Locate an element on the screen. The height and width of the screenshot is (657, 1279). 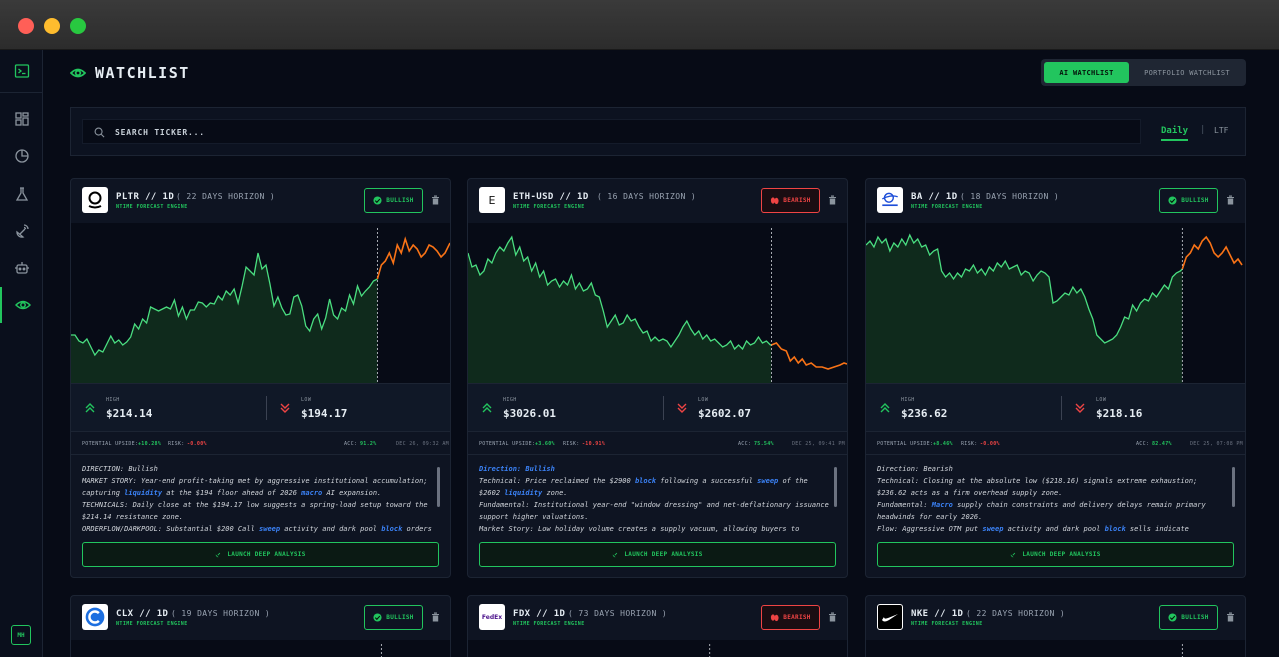
timeframe-daily: Daily is located at coordinates (1175, 133).